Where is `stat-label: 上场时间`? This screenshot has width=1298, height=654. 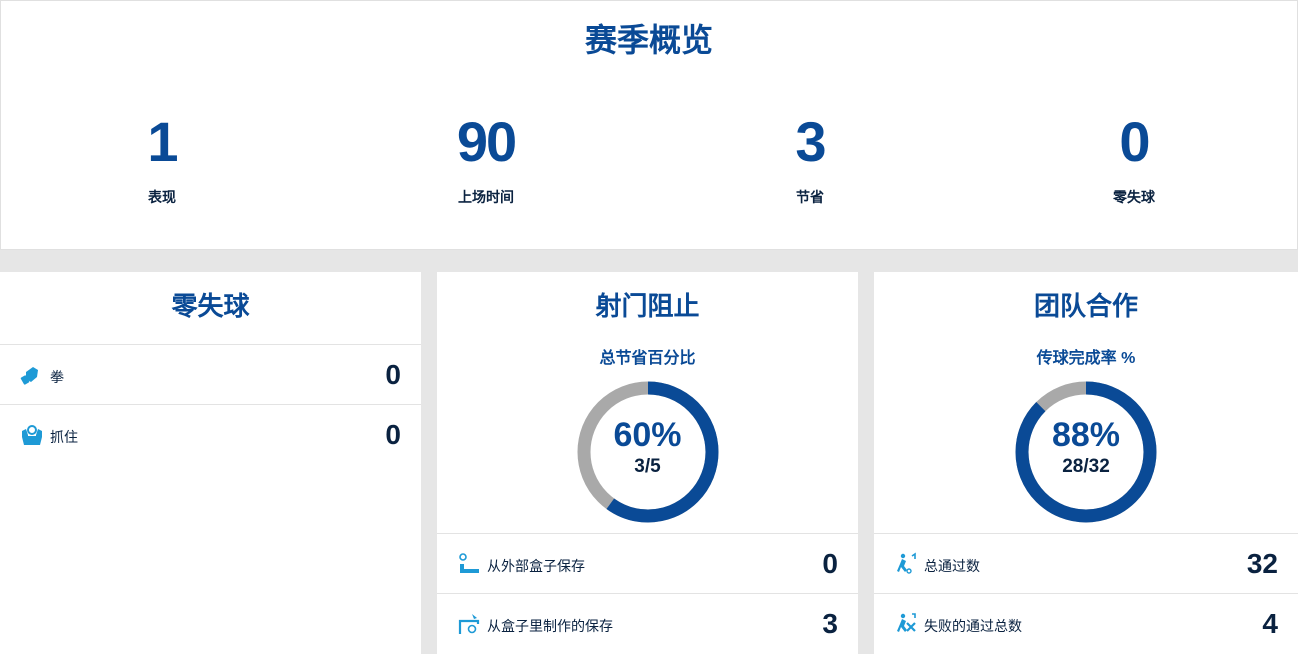 stat-label: 上场时间 is located at coordinates (486, 197).